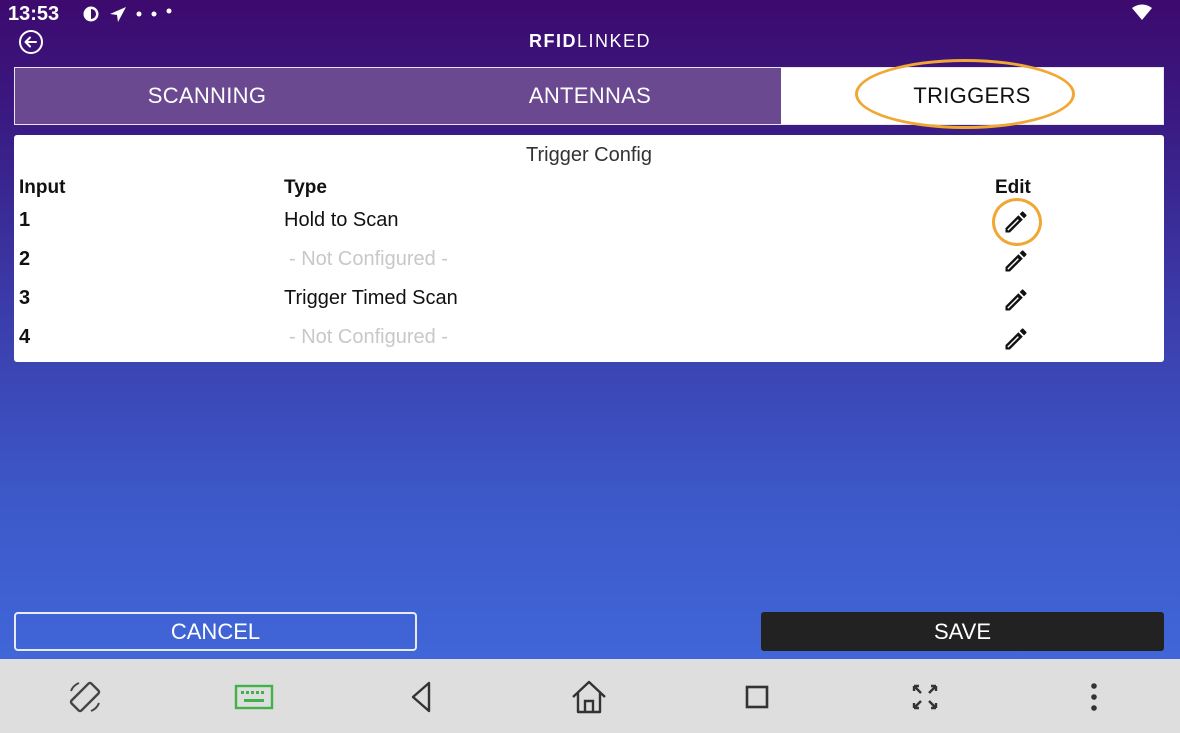 This screenshot has height=733, width=1180. I want to click on keyboard-icon, so click(254, 697).